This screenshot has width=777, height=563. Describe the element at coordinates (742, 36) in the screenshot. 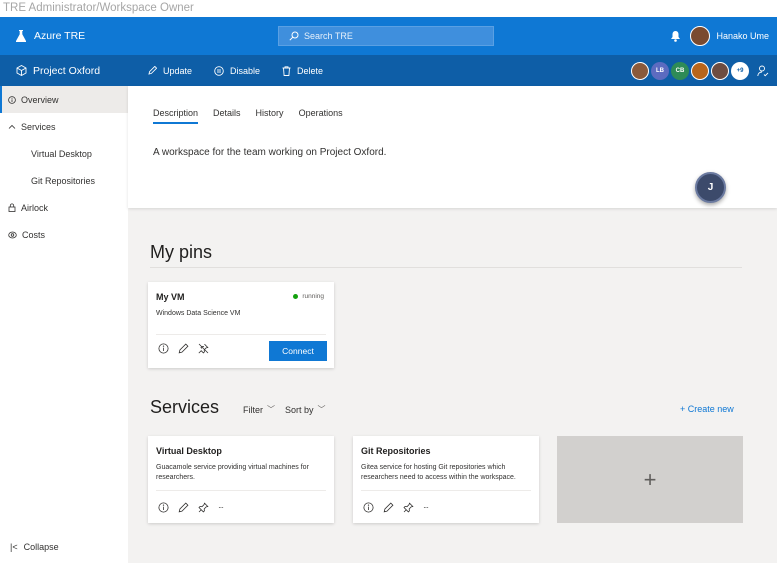

I see `user-name: Hanako Ume` at that location.